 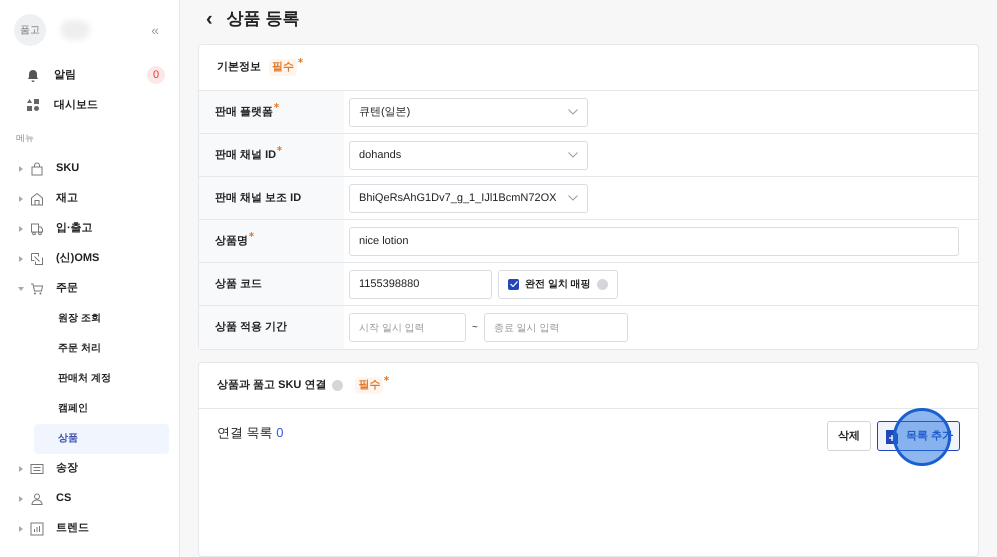 What do you see at coordinates (89, 169) in the screenshot?
I see `menu-item: SKU` at bounding box center [89, 169].